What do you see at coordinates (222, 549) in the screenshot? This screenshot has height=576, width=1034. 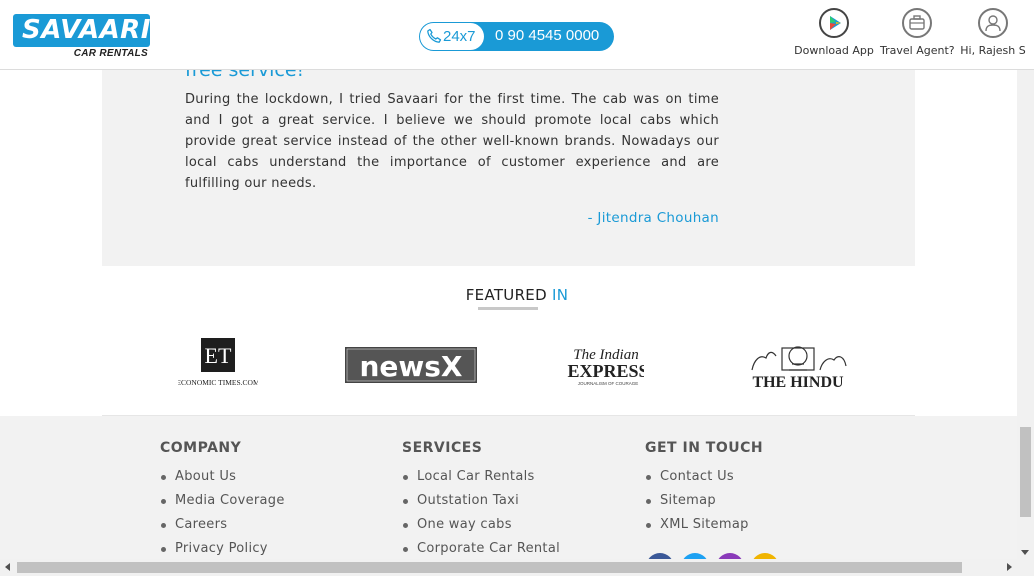 I see `footer-link-privacy-policy: Privacy Policy` at bounding box center [222, 549].